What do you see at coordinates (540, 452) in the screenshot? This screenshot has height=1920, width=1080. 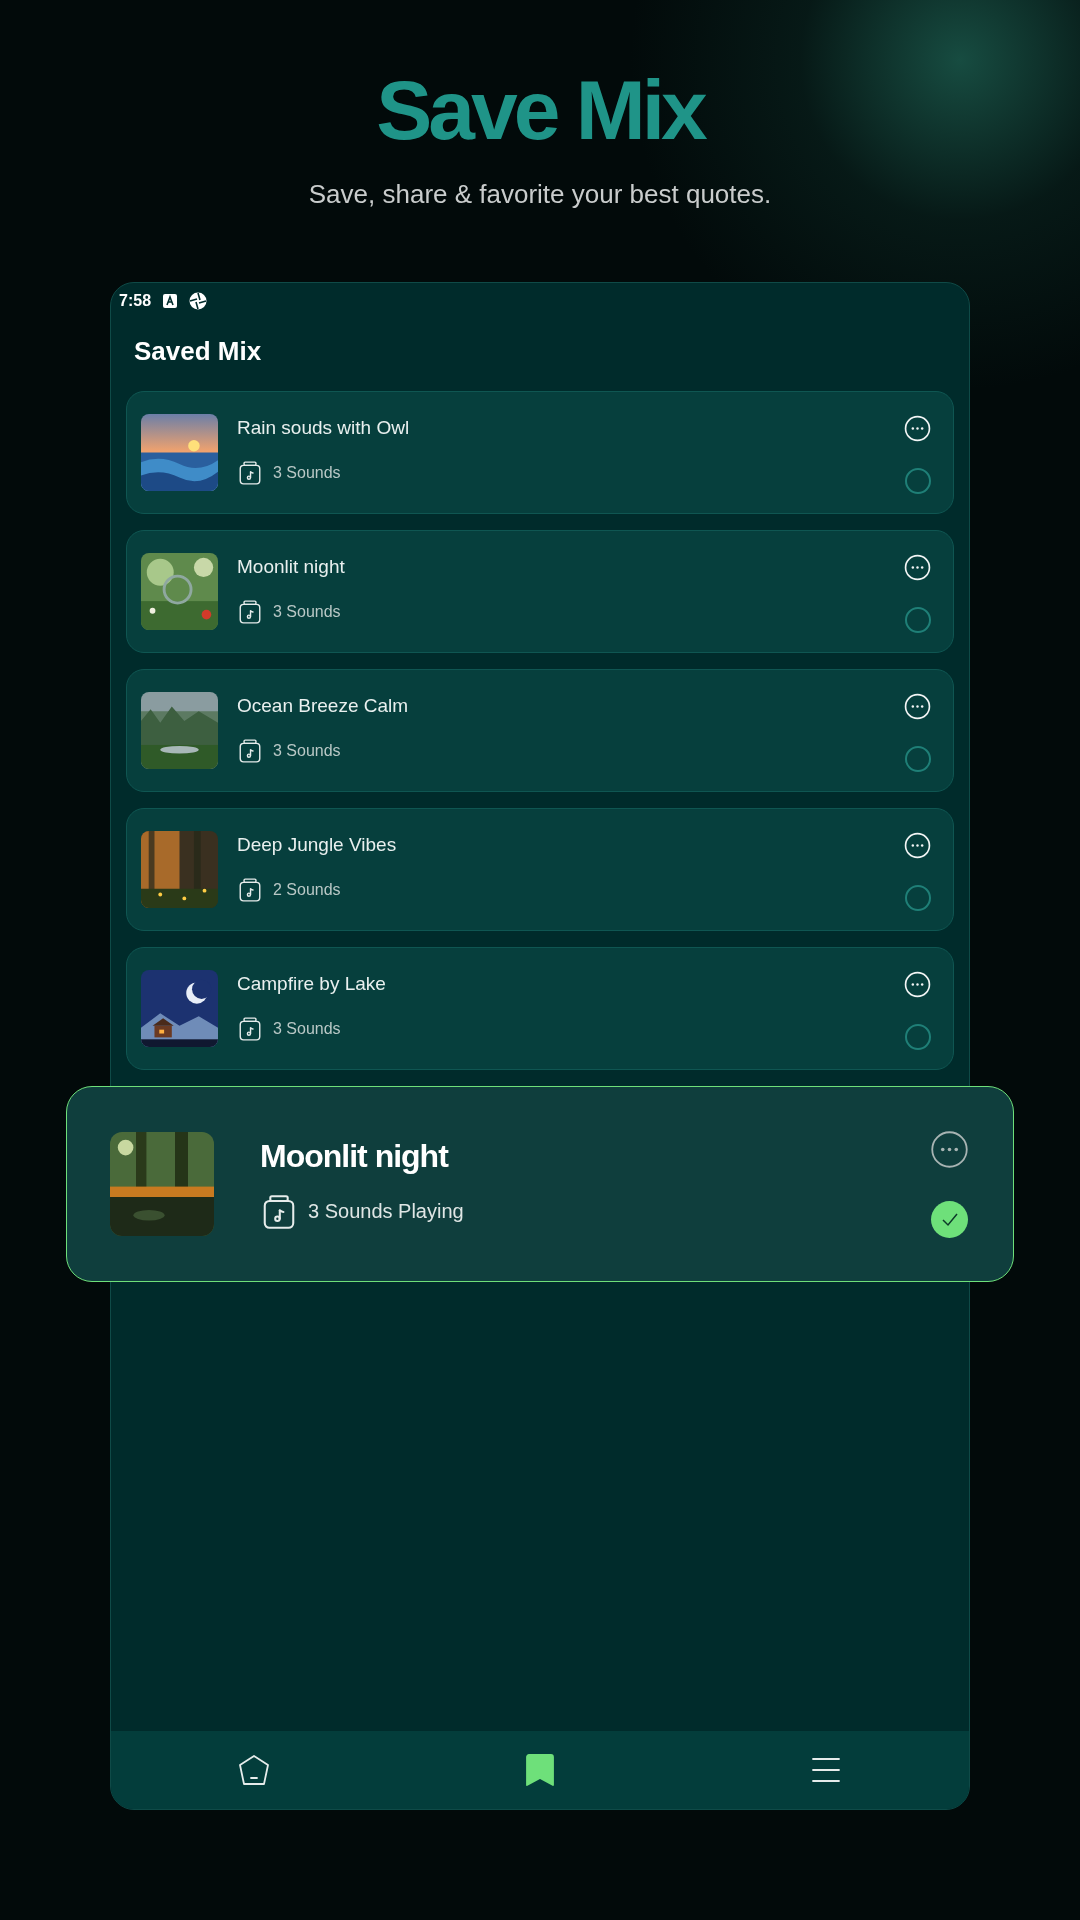 I see `mix-card: Rain souds with Owl 3 Sounds` at bounding box center [540, 452].